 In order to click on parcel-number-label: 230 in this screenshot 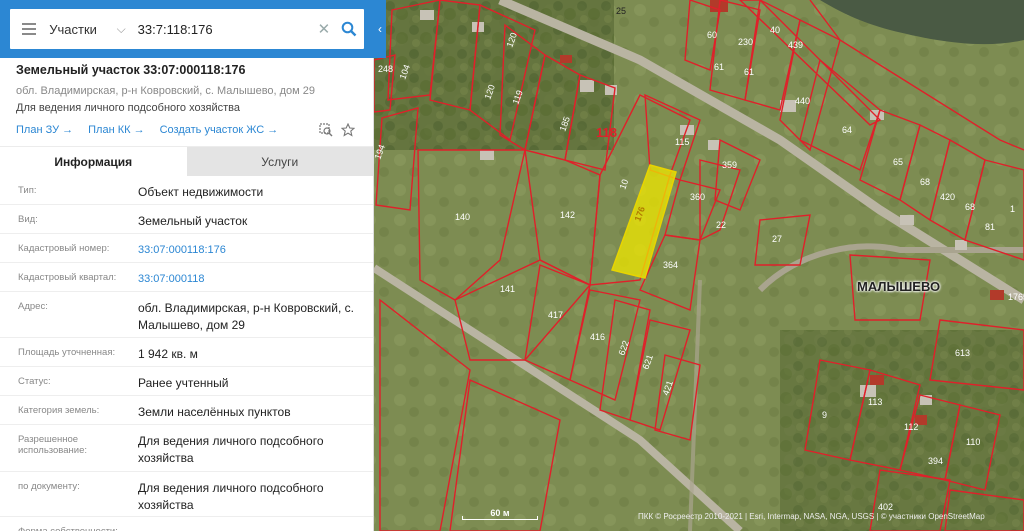, I will do `click(745, 42)`.